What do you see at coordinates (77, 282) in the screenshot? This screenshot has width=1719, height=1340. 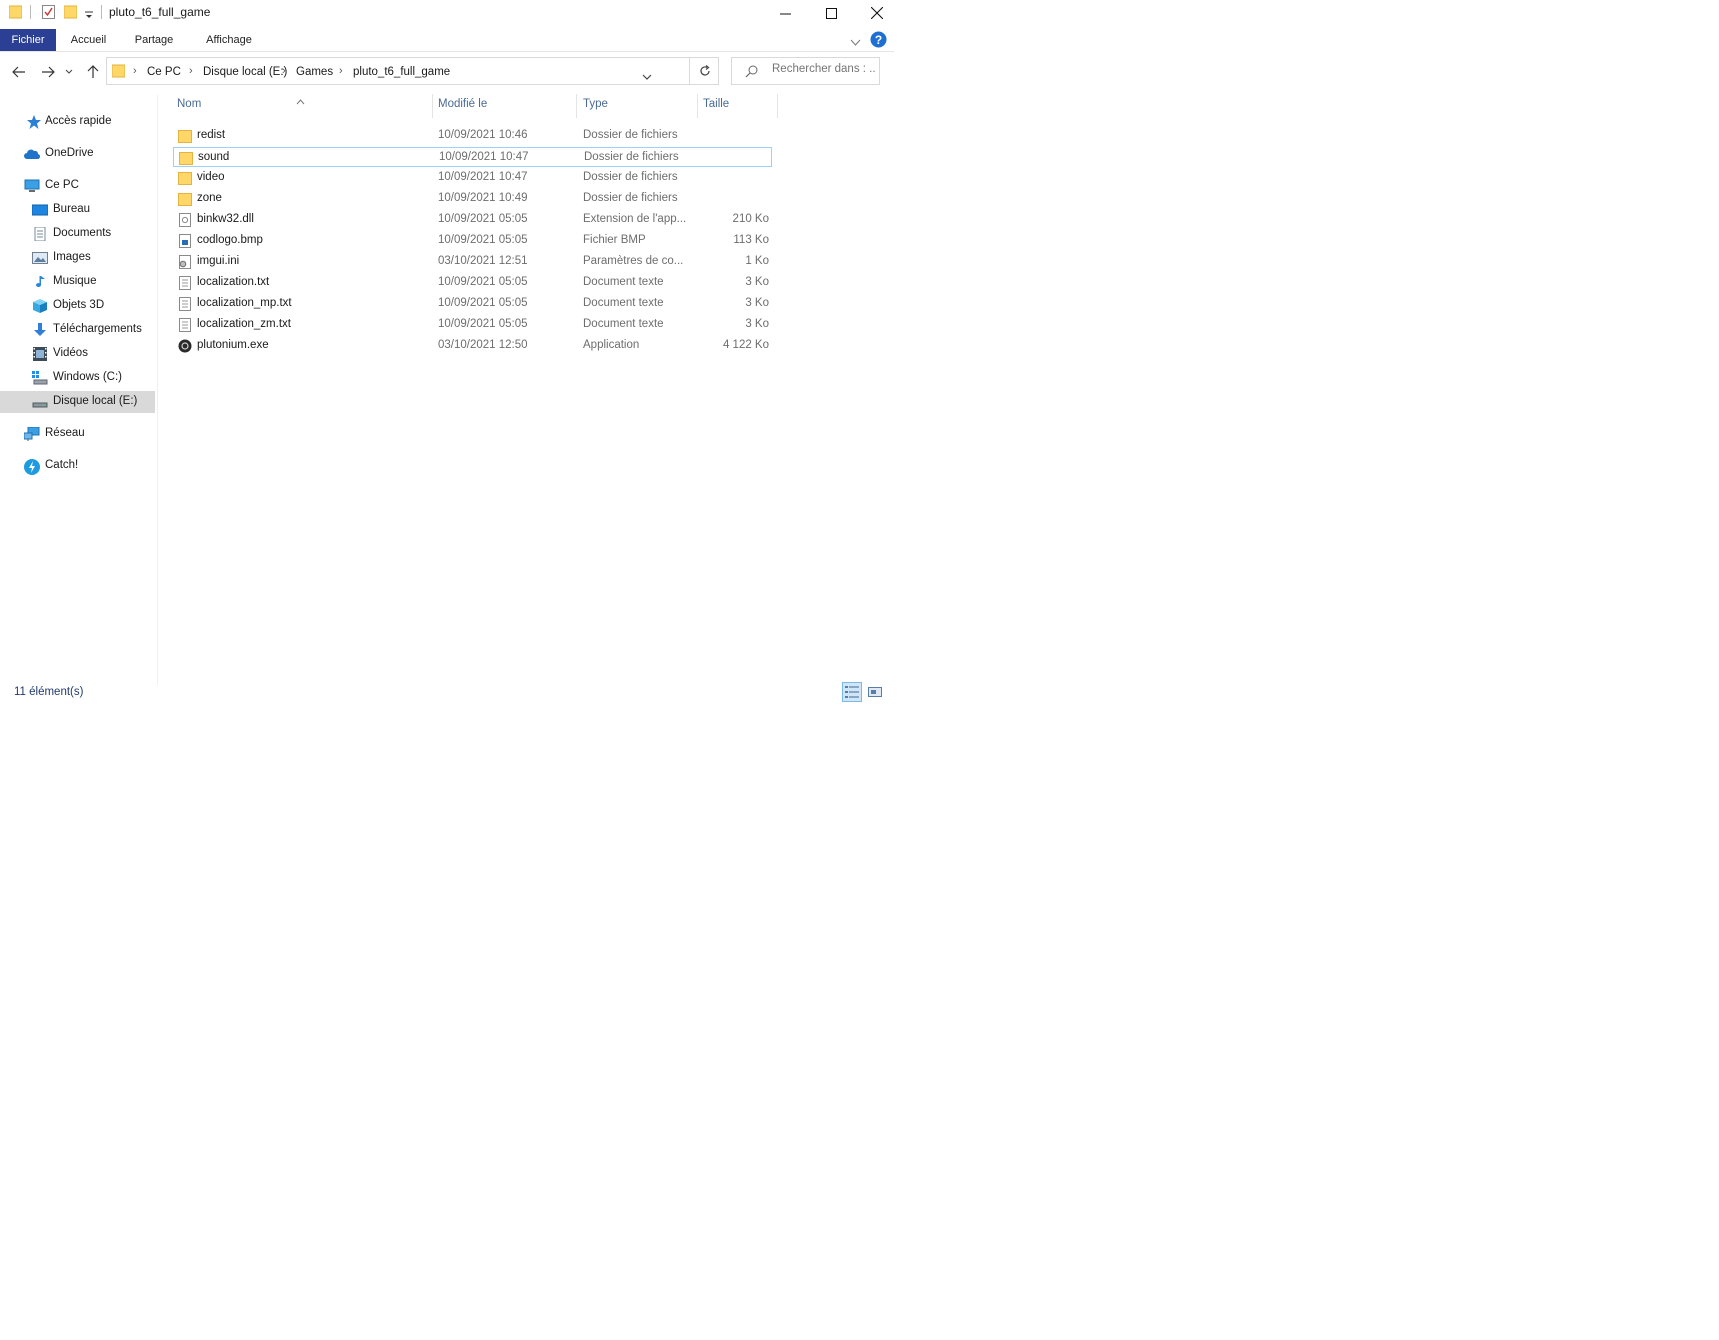 I see `sidebar-item-musique: Musique` at bounding box center [77, 282].